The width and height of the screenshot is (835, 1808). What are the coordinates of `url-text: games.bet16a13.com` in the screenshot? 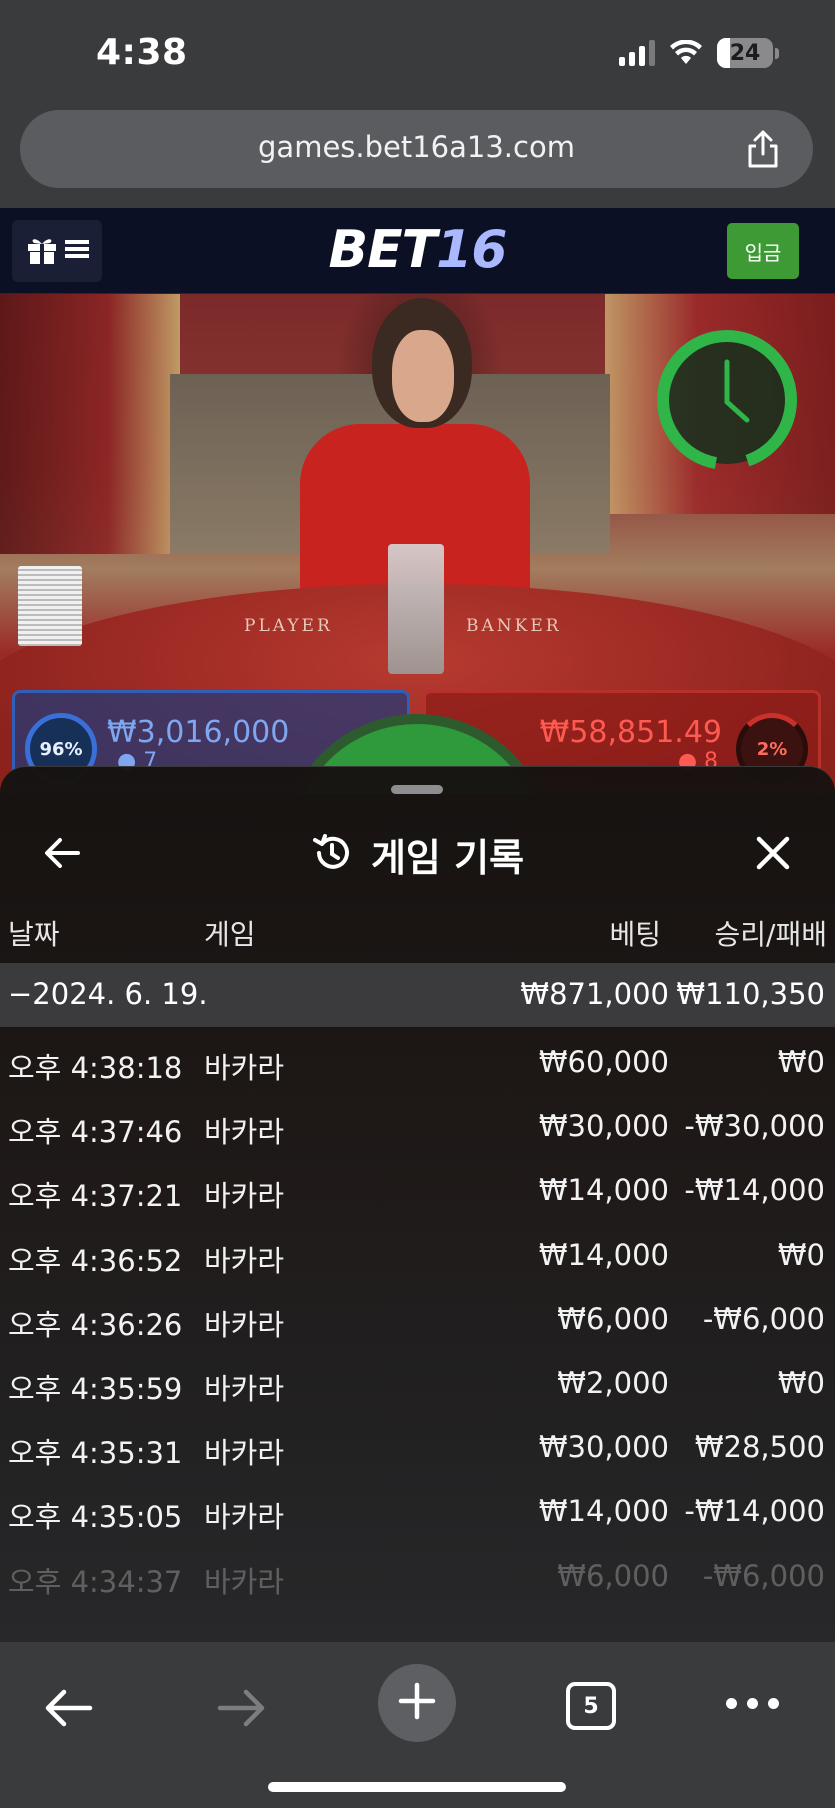 It's located at (416, 147).